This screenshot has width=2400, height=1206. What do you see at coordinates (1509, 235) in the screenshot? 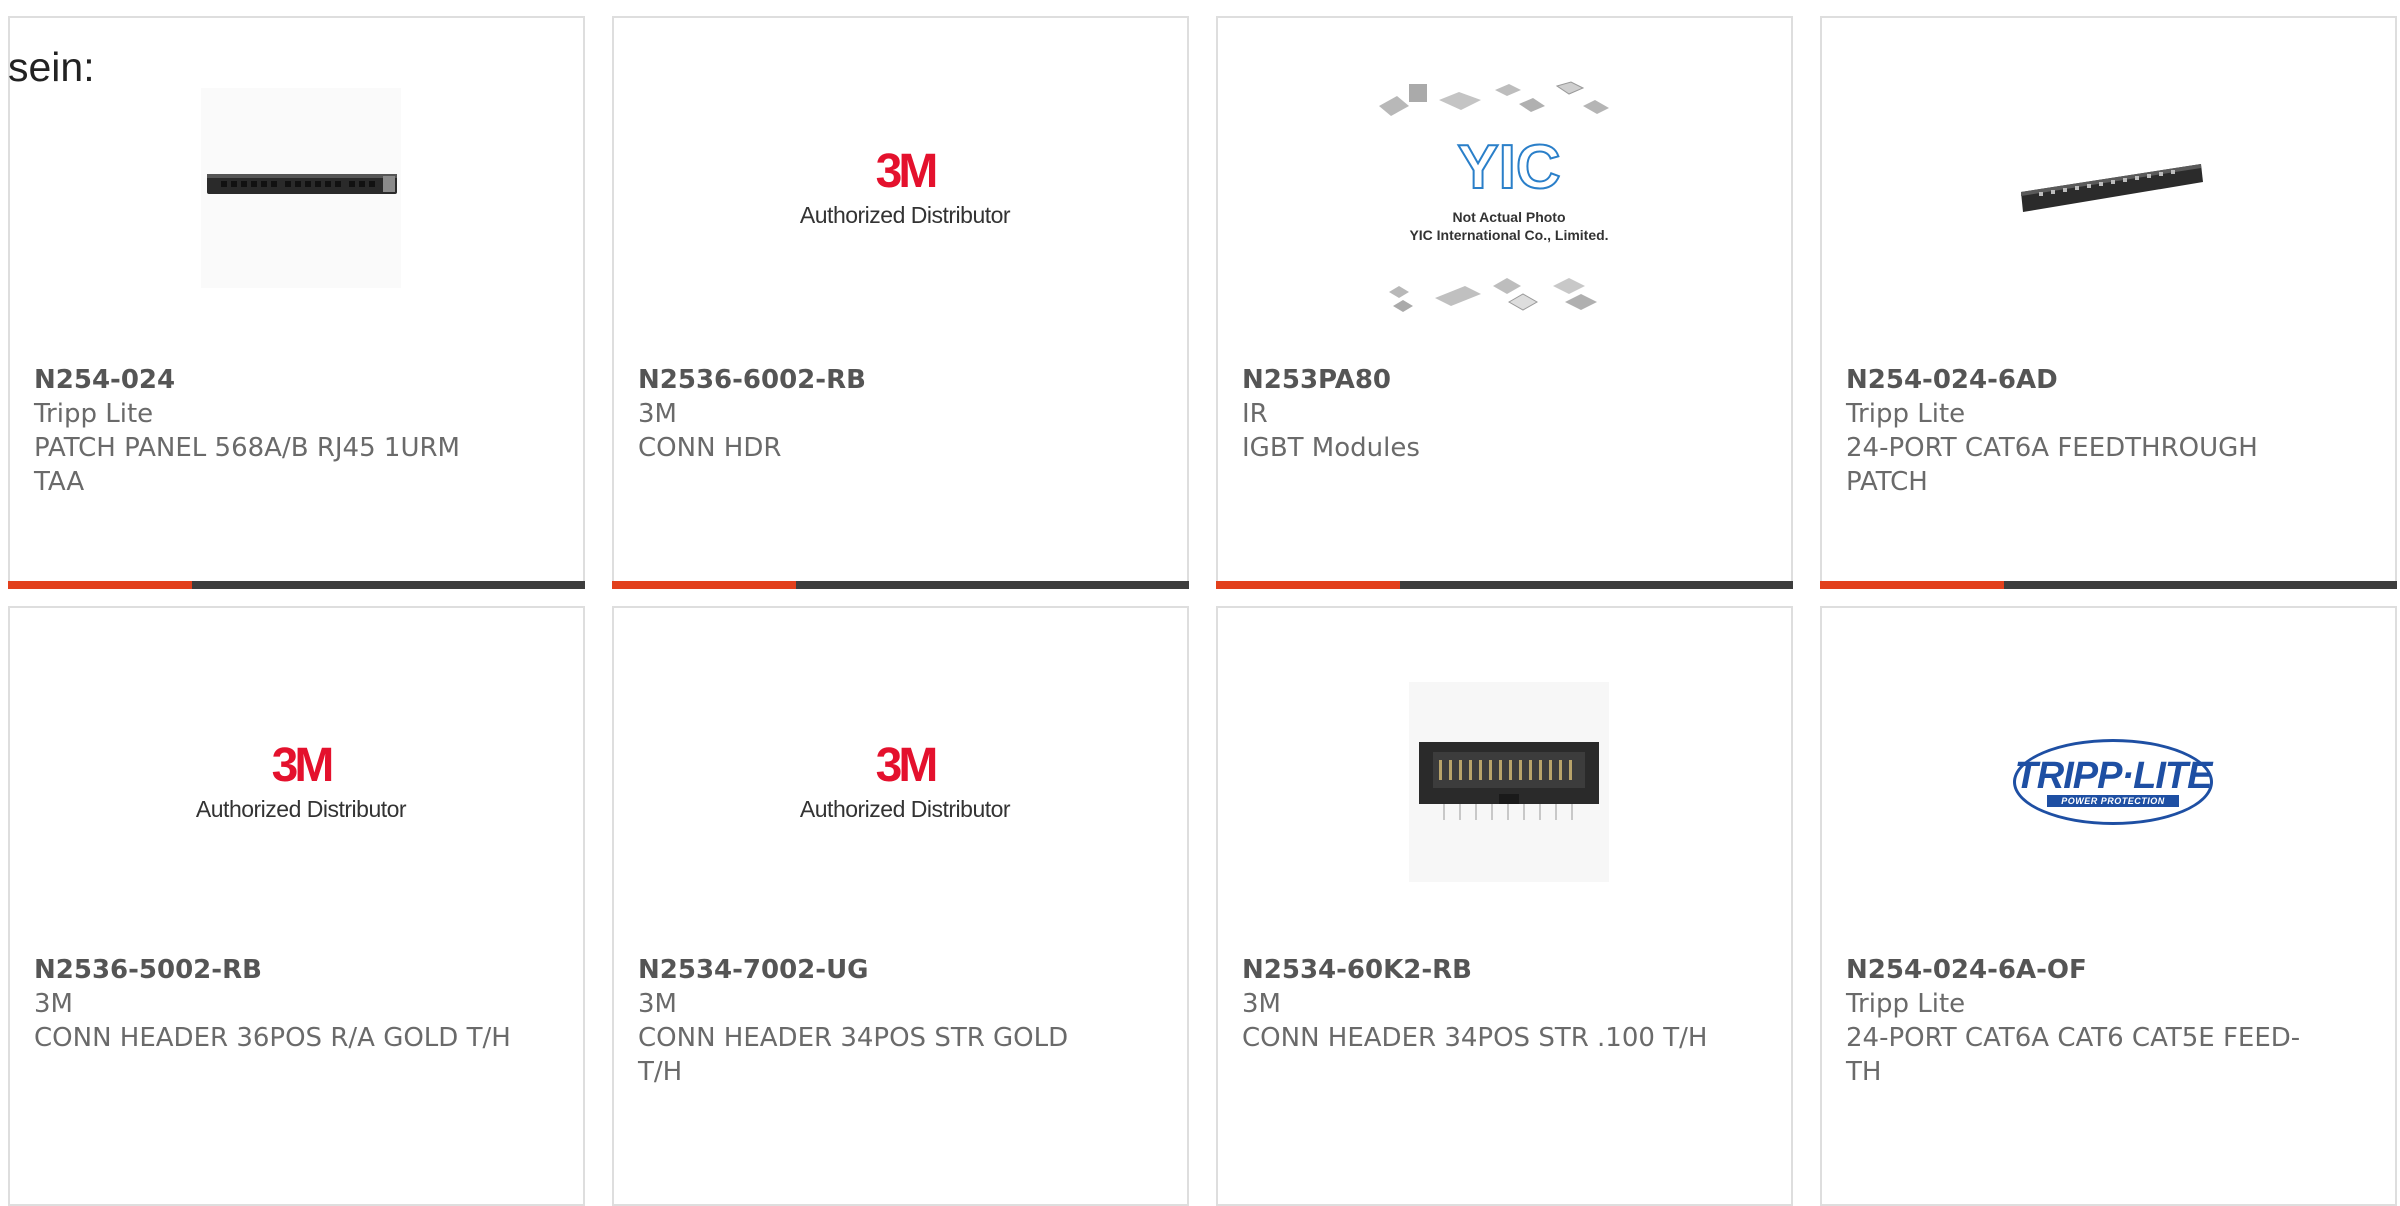
I see `yic-caption-line2: YIC International Co., Limited.` at bounding box center [1509, 235].